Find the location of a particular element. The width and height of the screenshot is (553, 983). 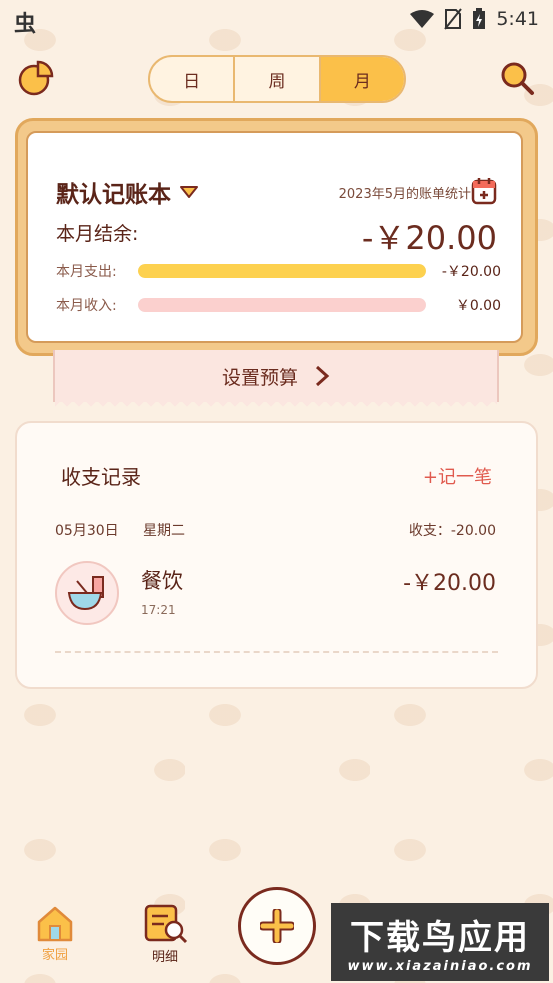

tab-week: 周 is located at coordinates (275, 79).